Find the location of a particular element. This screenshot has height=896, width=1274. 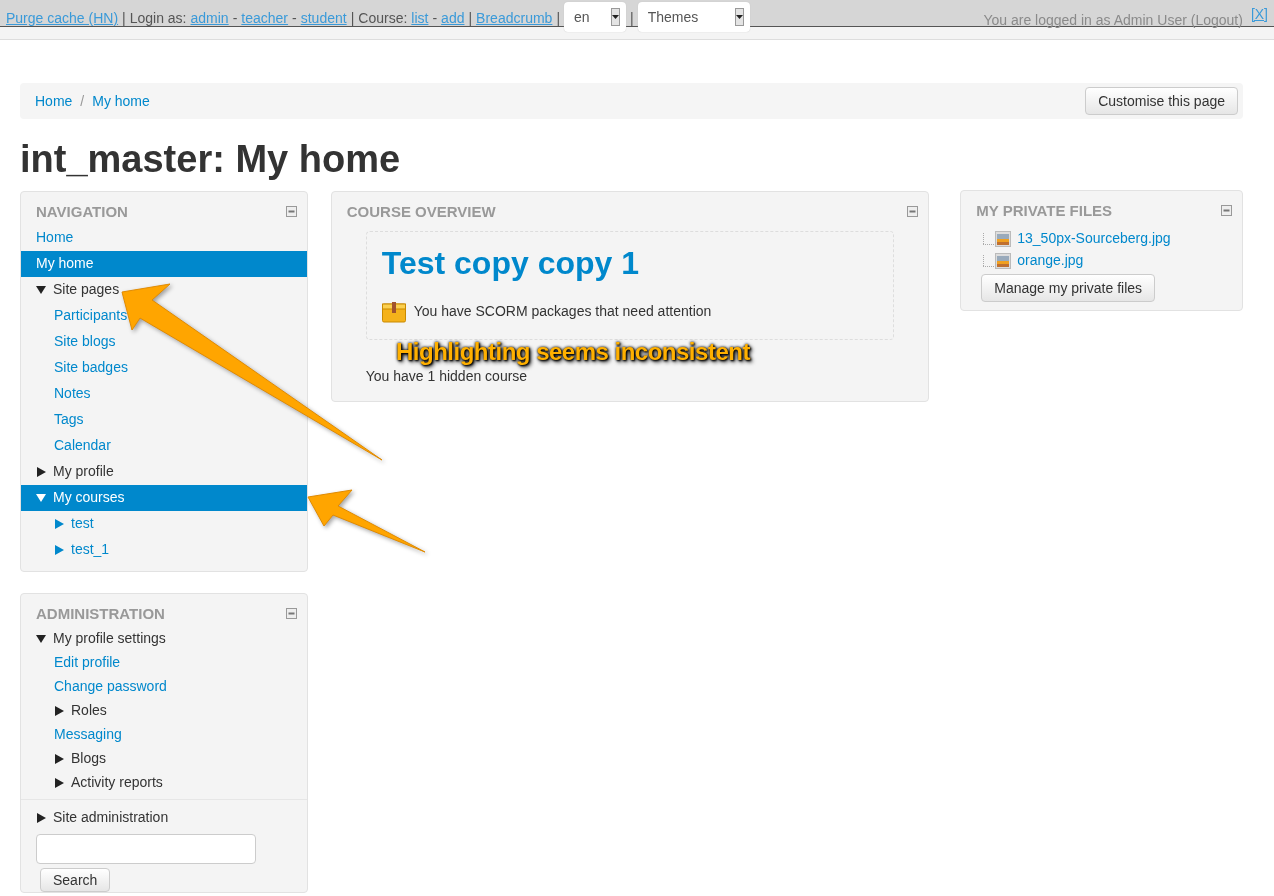

page-title: int_master: My home is located at coordinates (211, 160).